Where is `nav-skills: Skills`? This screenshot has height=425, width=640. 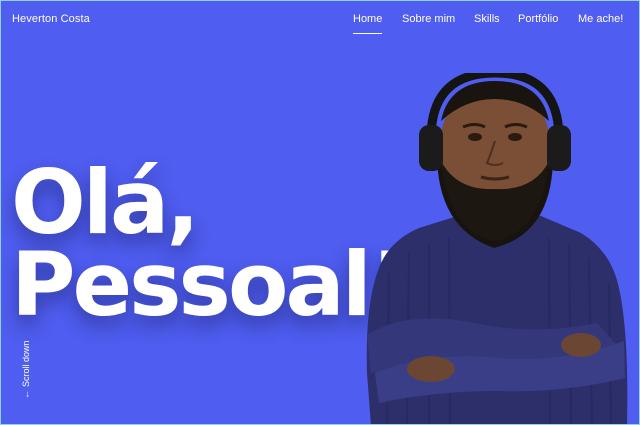 nav-skills: Skills is located at coordinates (487, 19).